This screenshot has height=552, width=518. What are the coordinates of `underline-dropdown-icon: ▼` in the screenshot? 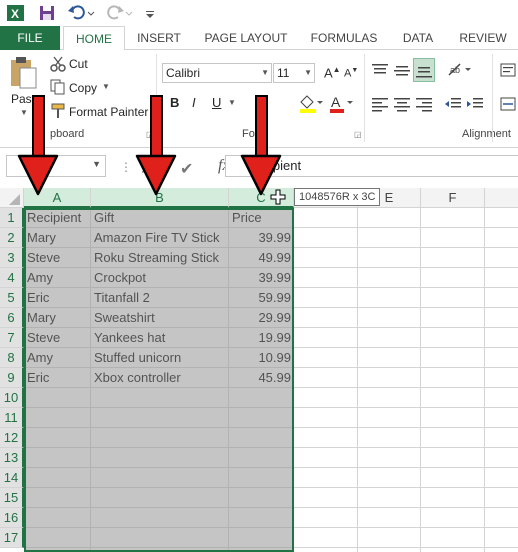 It's located at (232, 102).